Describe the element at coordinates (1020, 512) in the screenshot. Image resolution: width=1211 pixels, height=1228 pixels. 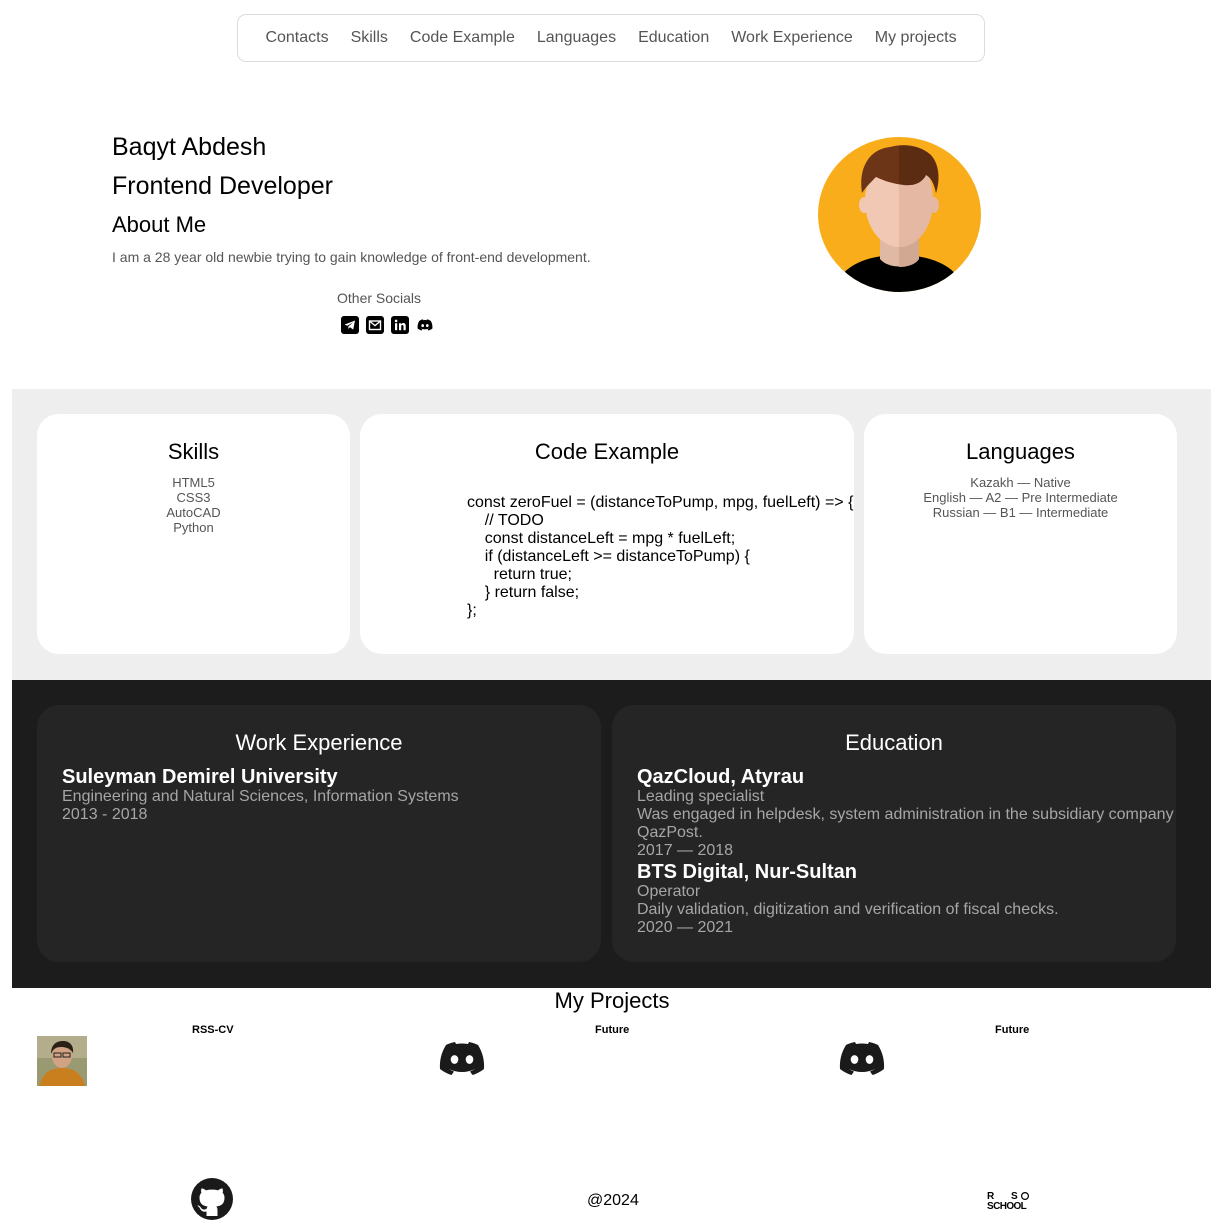
I see `list-item: Russian — B1 — Intermediate` at that location.